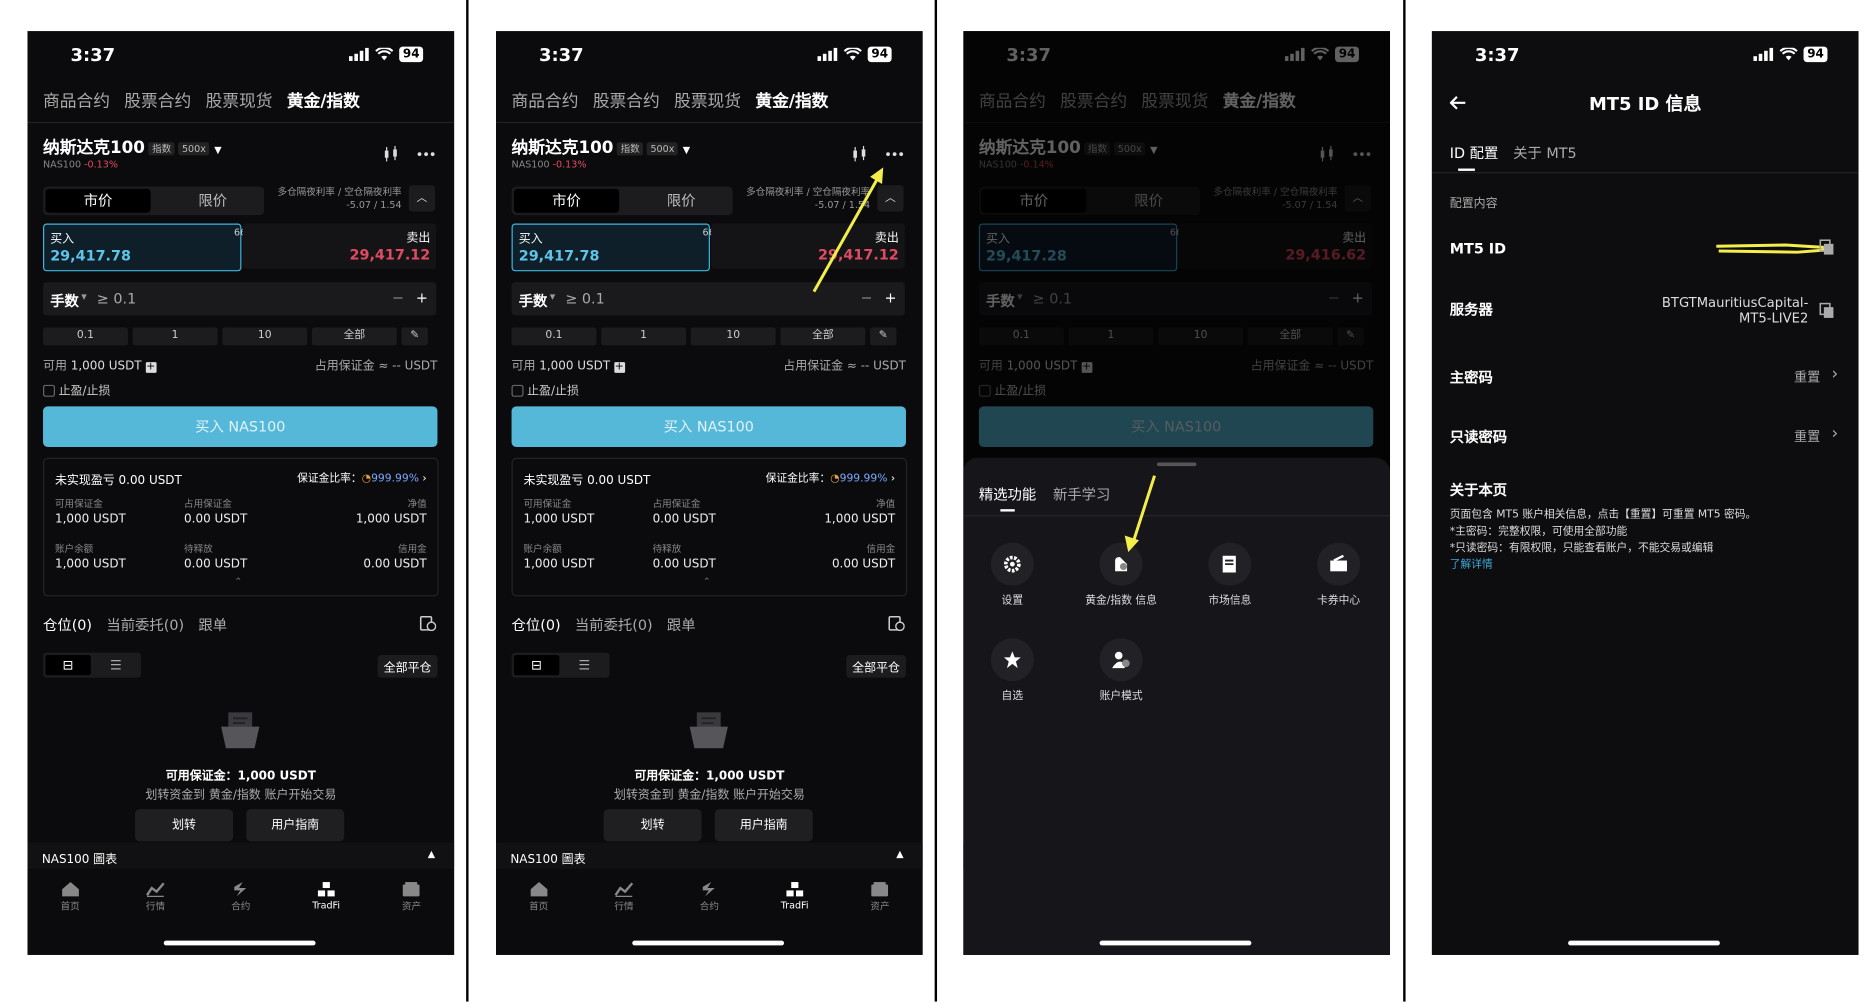  What do you see at coordinates (398, 297) in the screenshot?
I see `minus-button: −` at bounding box center [398, 297].